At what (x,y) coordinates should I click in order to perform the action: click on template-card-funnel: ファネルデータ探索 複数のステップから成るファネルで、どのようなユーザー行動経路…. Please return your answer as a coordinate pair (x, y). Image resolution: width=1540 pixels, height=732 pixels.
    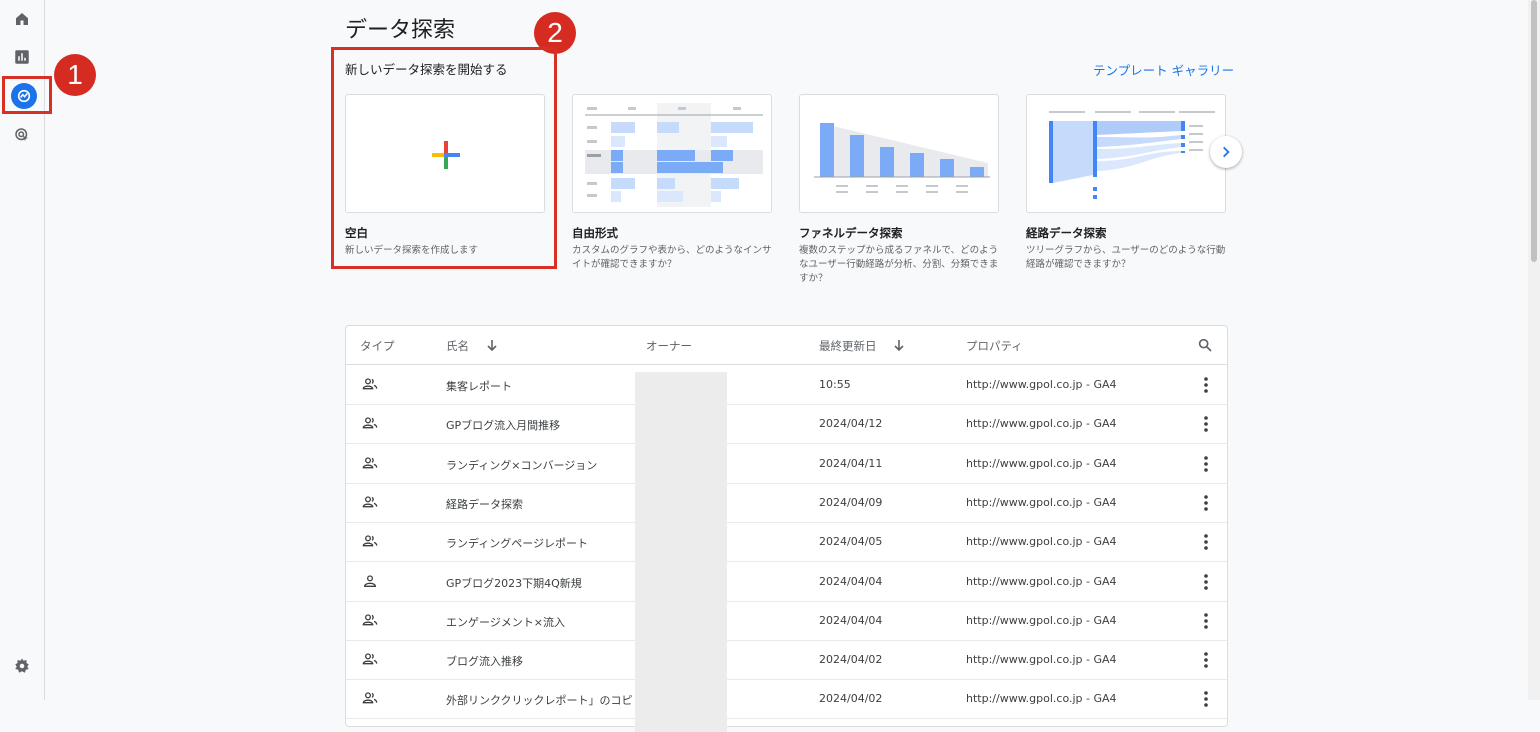
    Looking at the image, I should click on (899, 190).